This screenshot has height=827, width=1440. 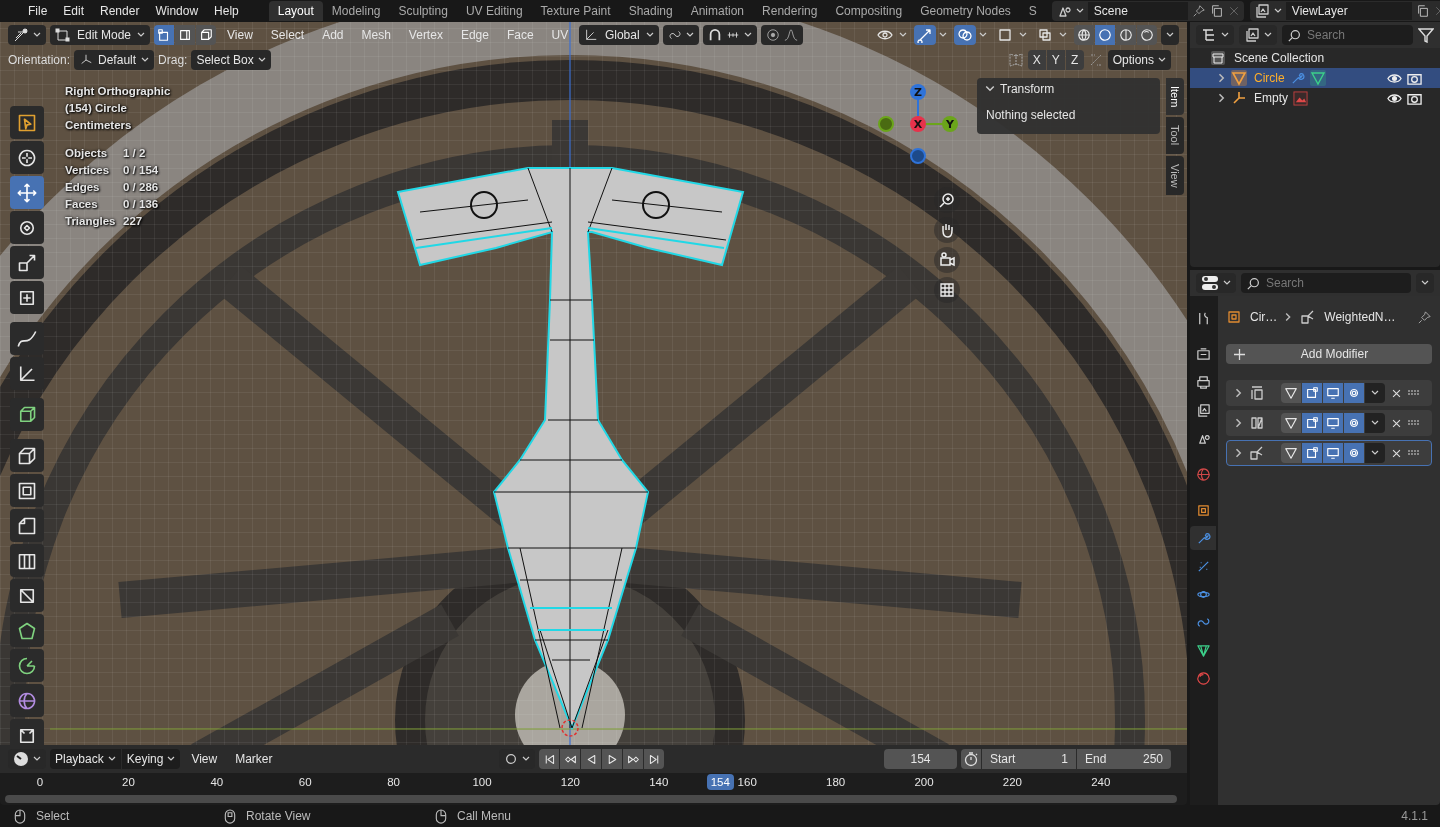 What do you see at coordinates (177, 11) in the screenshot?
I see `menu-item: Window` at bounding box center [177, 11].